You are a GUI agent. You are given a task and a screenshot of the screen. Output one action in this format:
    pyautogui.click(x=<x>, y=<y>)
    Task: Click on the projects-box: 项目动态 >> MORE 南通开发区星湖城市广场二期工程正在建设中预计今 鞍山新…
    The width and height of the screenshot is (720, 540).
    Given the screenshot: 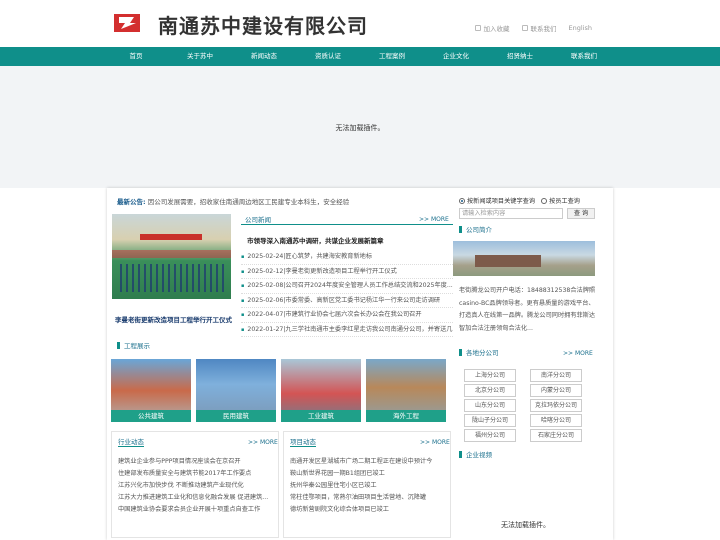 What is the action you would take?
    pyautogui.click(x=367, y=484)
    